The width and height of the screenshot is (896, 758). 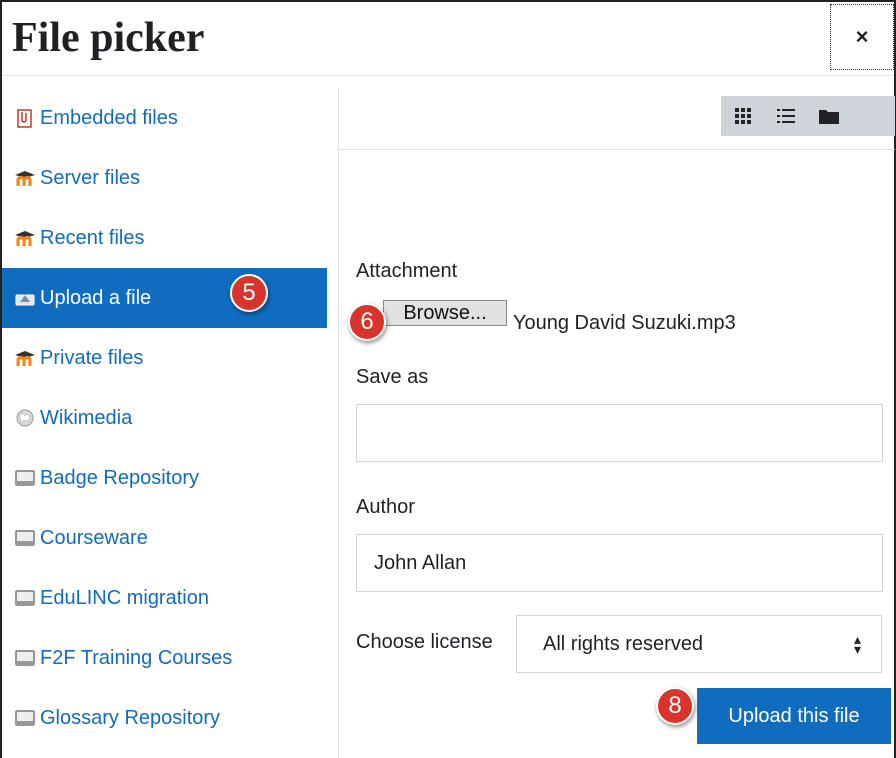 I want to click on sidebar-item-label: Wikimedia, so click(x=86, y=417).